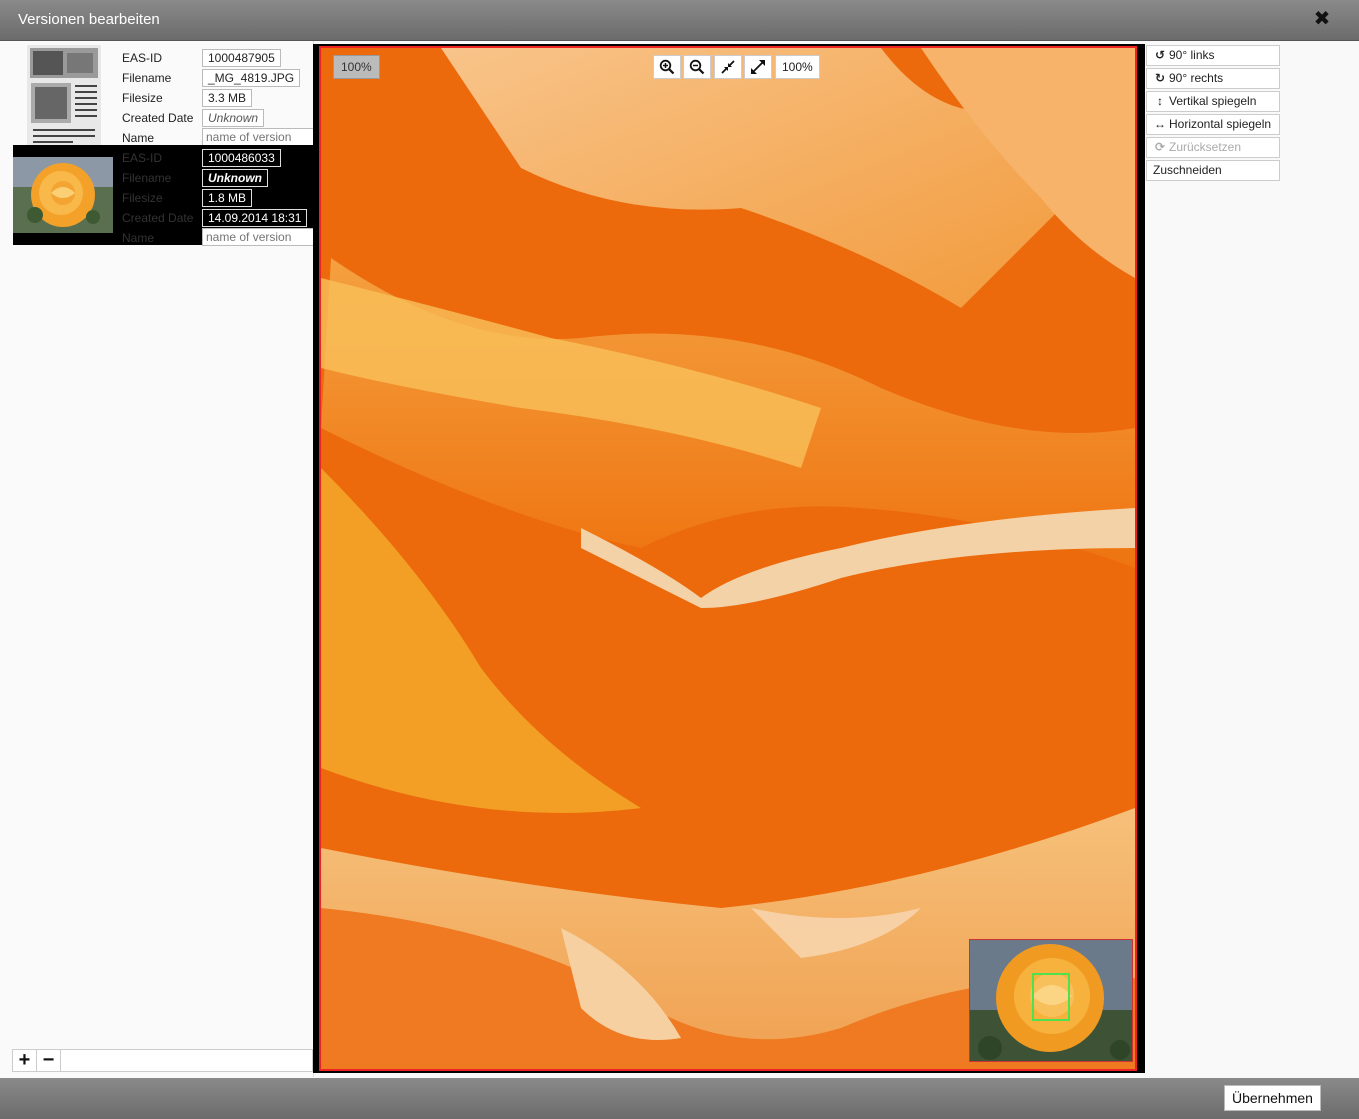 The image size is (1359, 1119). I want to click on version-list-footer: + −, so click(162, 1060).